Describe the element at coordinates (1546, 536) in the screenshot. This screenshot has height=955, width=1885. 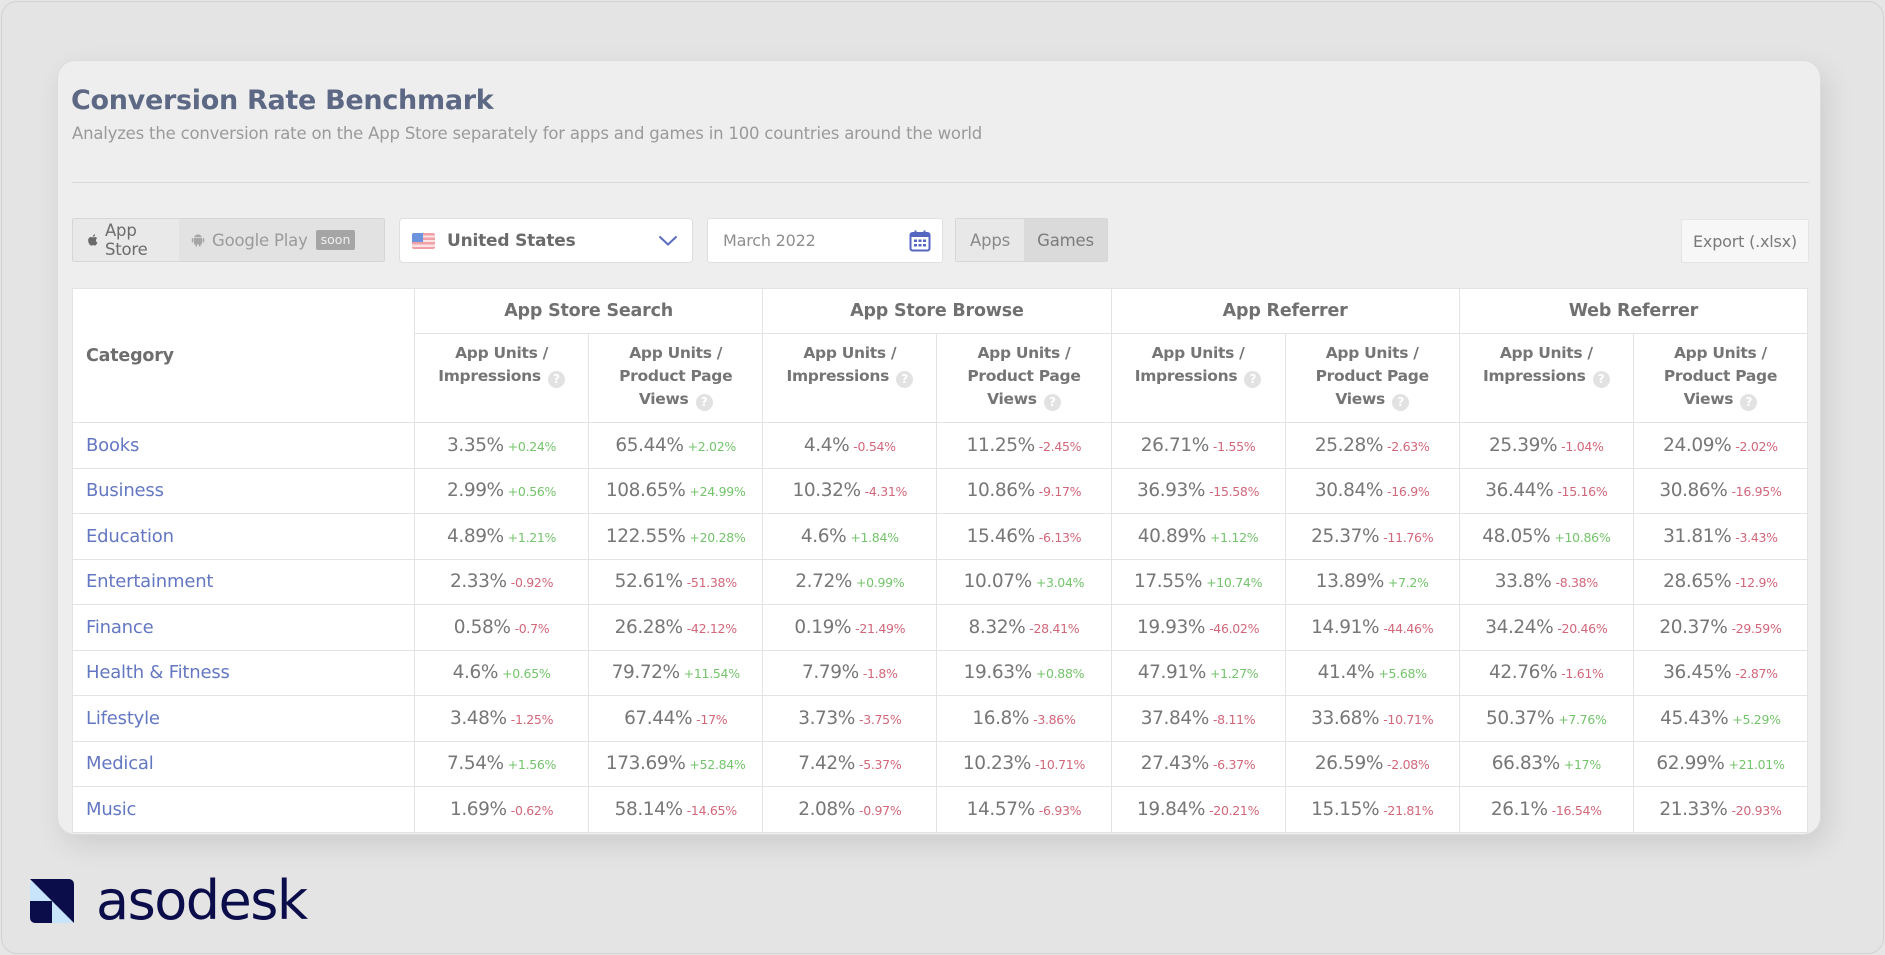
I see `metric-cell: 48.05% +10.86%` at that location.